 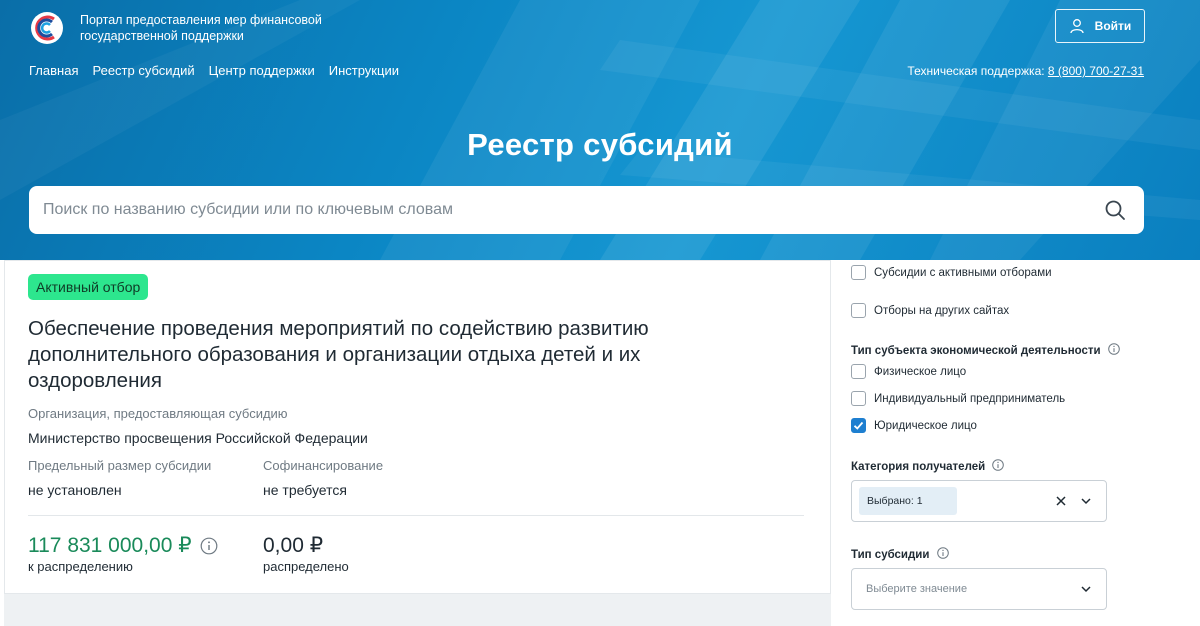 I want to click on subsidy-type-select: Выберите значение, so click(x=979, y=589).